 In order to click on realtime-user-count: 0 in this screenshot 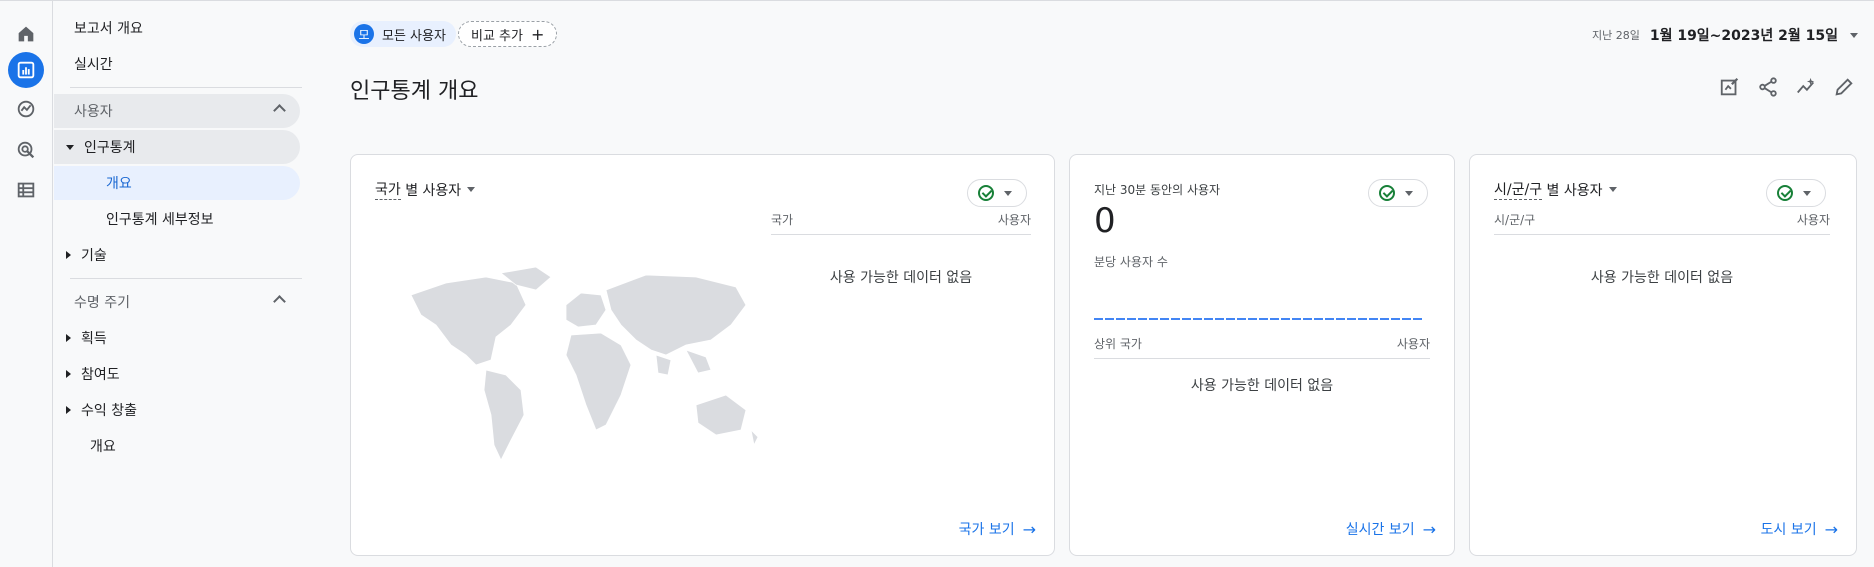, I will do `click(1105, 221)`.